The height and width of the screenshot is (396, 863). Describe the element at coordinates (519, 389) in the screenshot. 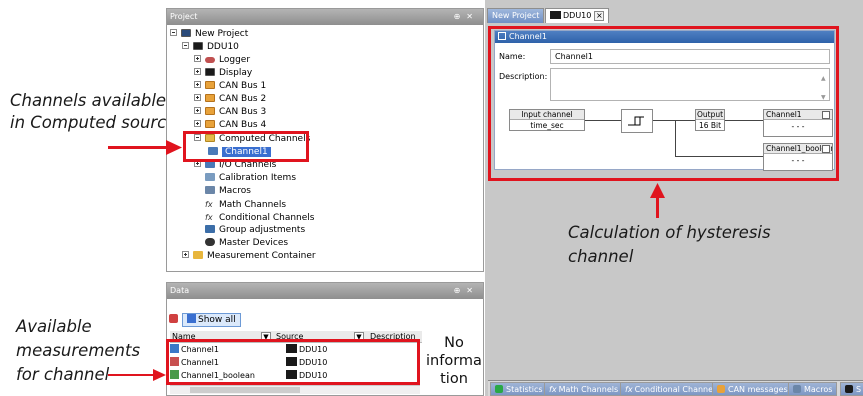

I see `tab-statistics: Statistics` at that location.